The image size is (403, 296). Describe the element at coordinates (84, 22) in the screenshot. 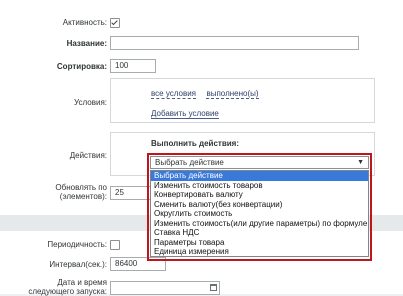

I see `active-label: Активность:` at that location.